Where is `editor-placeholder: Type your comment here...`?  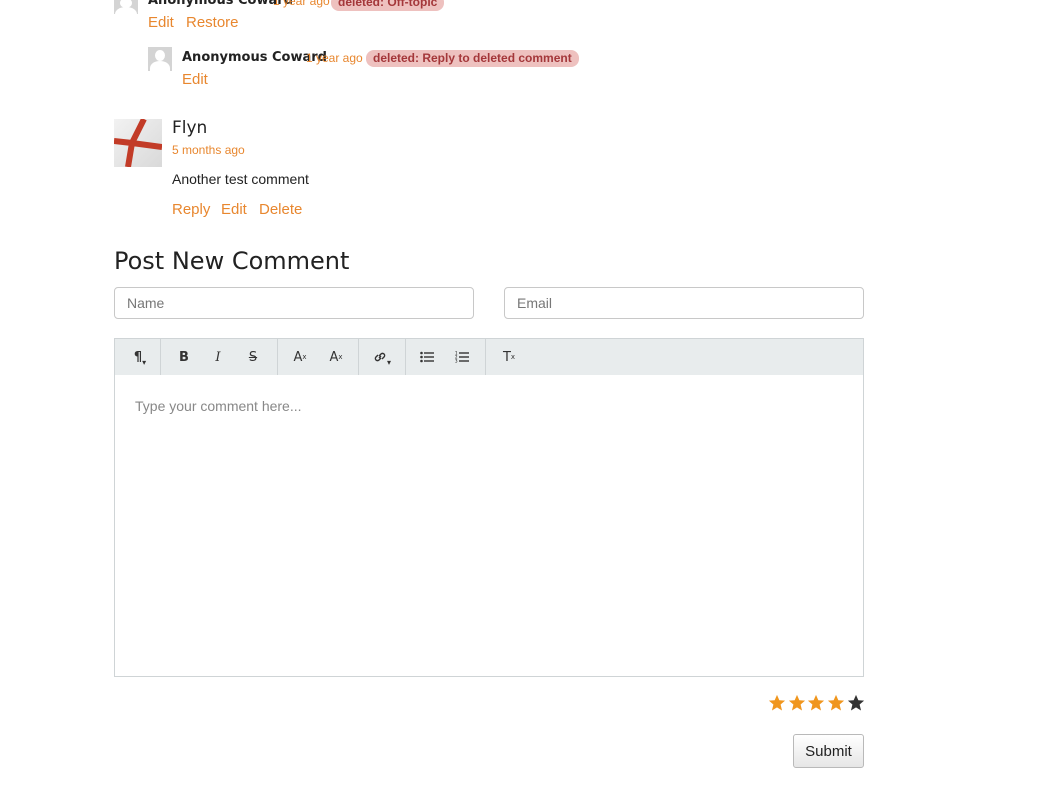
editor-placeholder: Type your comment here... is located at coordinates (218, 406).